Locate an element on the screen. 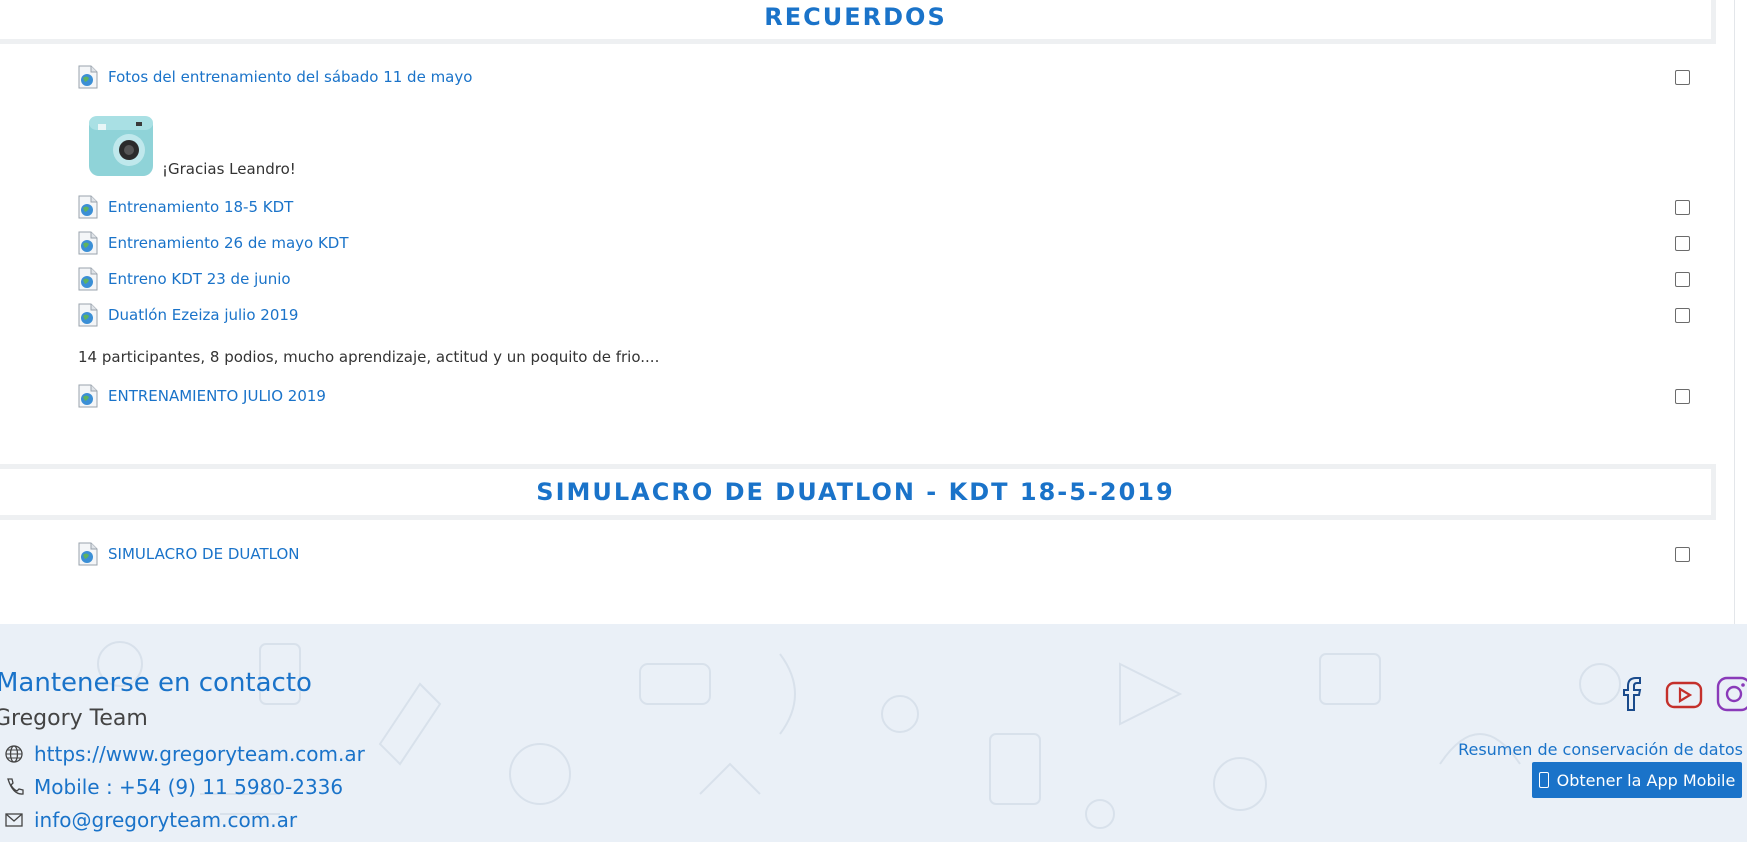 The height and width of the screenshot is (842, 1747). facebook-icon is located at coordinates (1632, 694).